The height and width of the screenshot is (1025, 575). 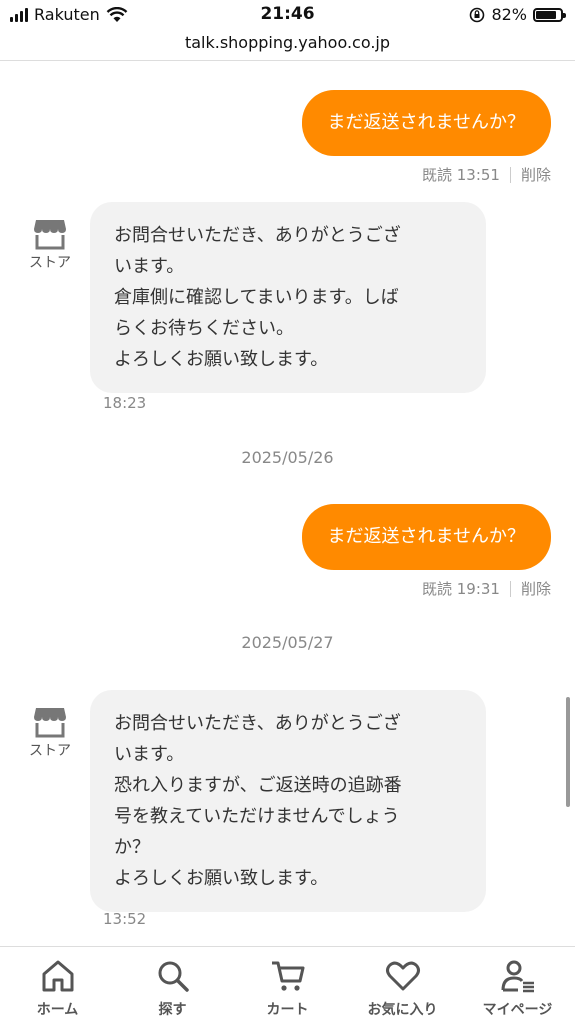 I want to click on nav-label: お気に入り, so click(x=402, y=1010).